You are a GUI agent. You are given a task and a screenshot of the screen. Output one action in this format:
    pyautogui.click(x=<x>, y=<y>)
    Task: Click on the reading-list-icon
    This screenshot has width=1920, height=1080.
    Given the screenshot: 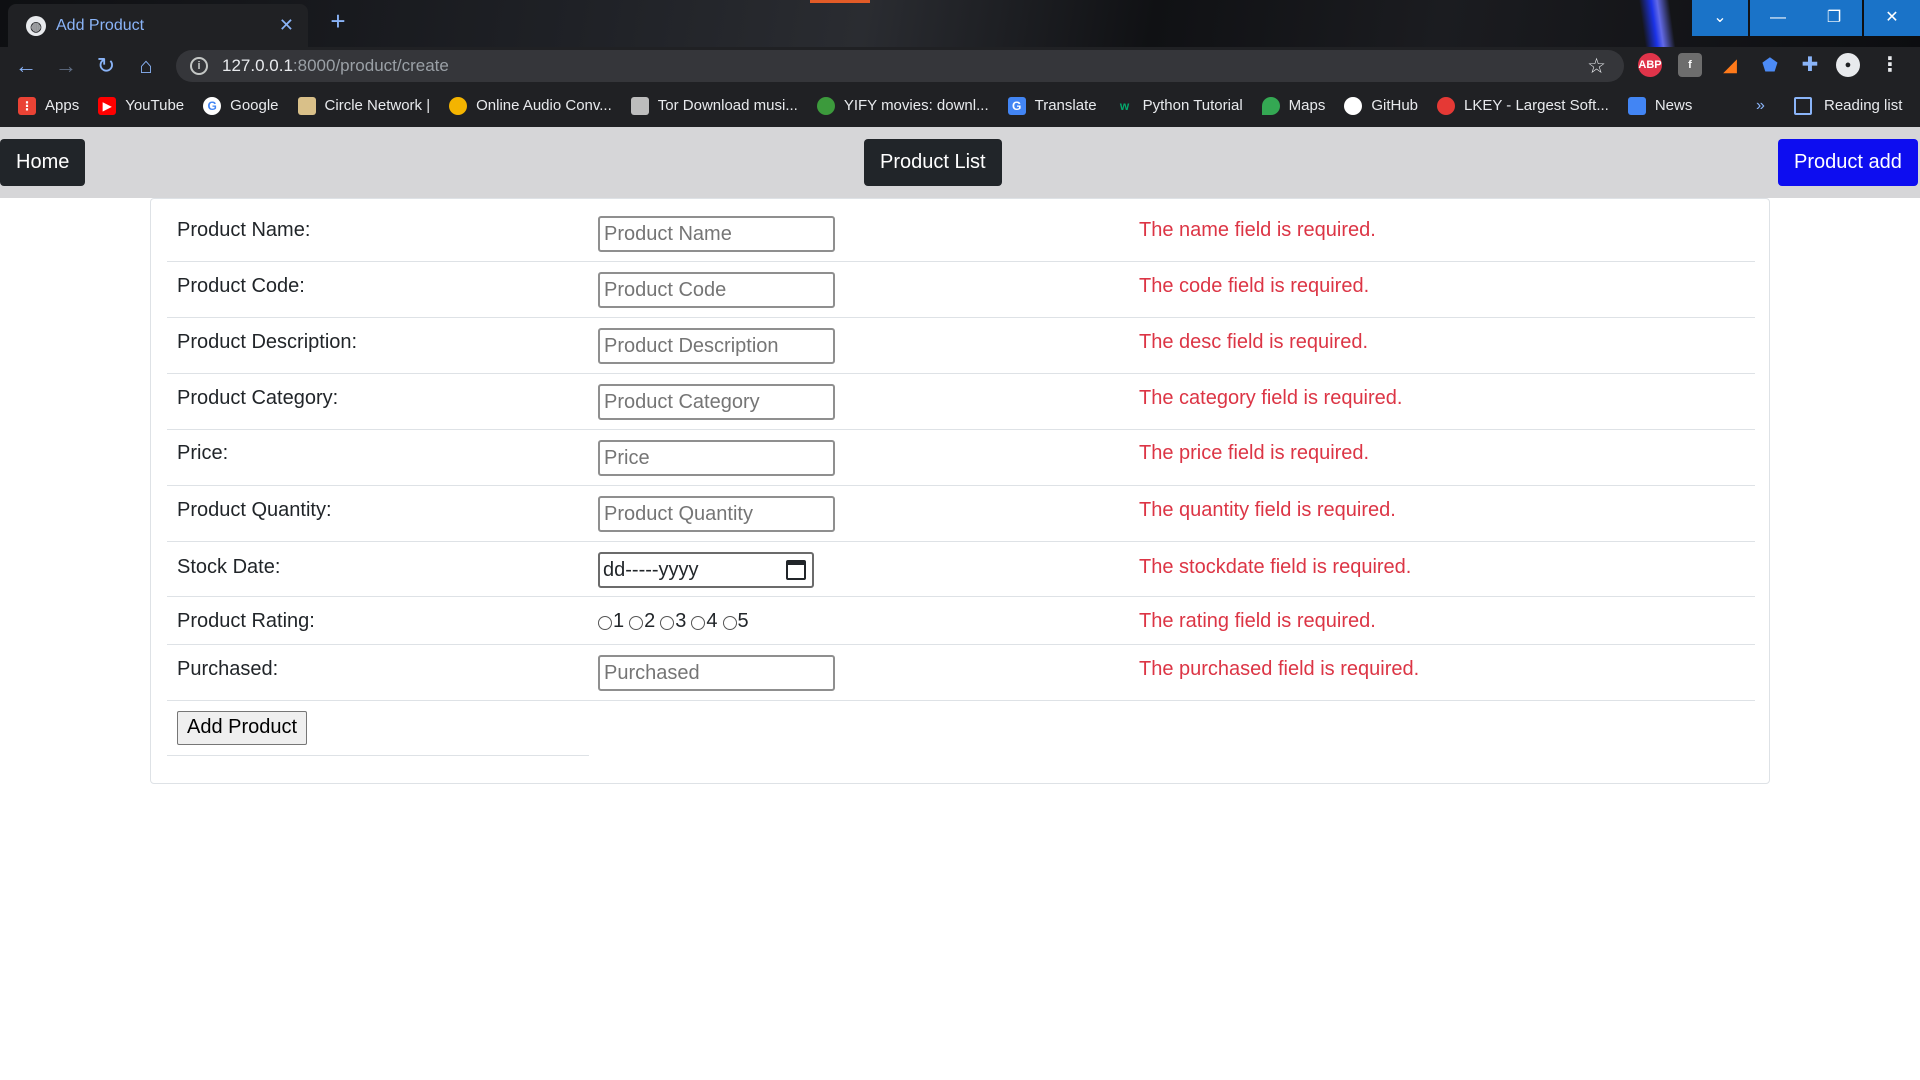 What is the action you would take?
    pyautogui.click(x=1803, y=105)
    